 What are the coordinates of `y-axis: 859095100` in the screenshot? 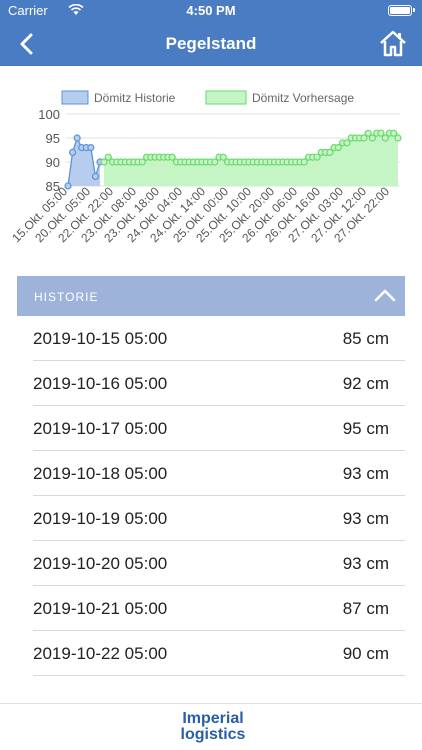 It's located at (49, 150).